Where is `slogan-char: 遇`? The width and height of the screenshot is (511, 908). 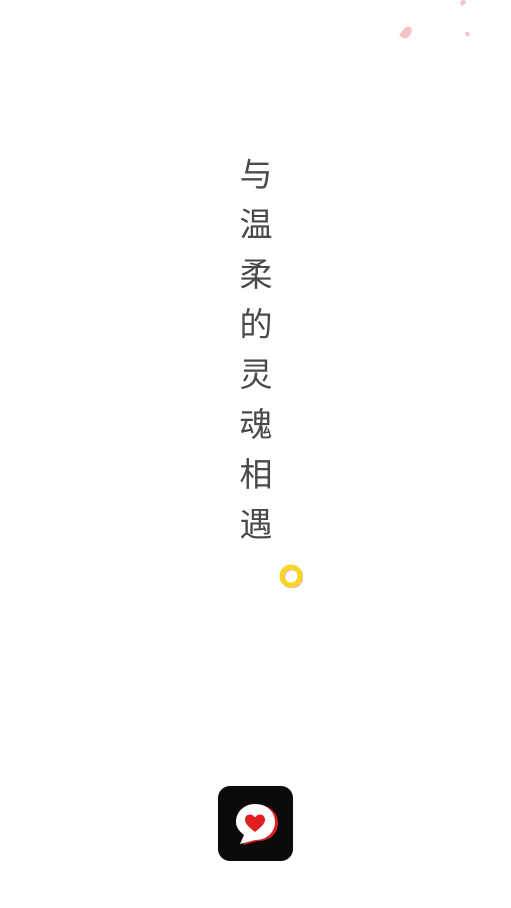 slogan-char: 遇 is located at coordinates (256, 524).